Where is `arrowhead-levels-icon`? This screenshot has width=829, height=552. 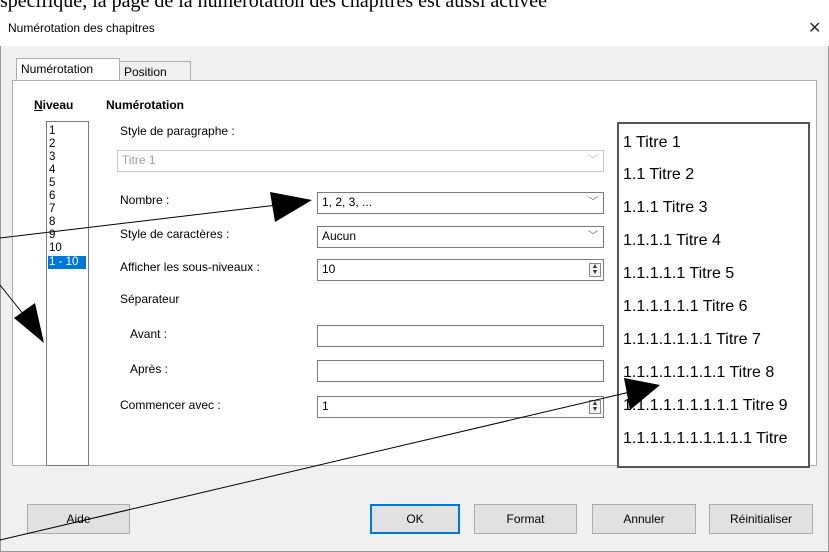 arrowhead-levels-icon is located at coordinates (29, 323).